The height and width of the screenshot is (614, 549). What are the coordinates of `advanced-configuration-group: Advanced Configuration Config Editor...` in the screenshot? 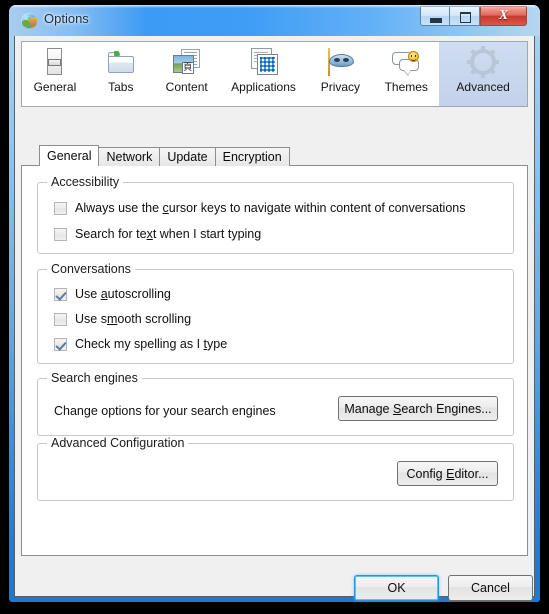 It's located at (275, 468).